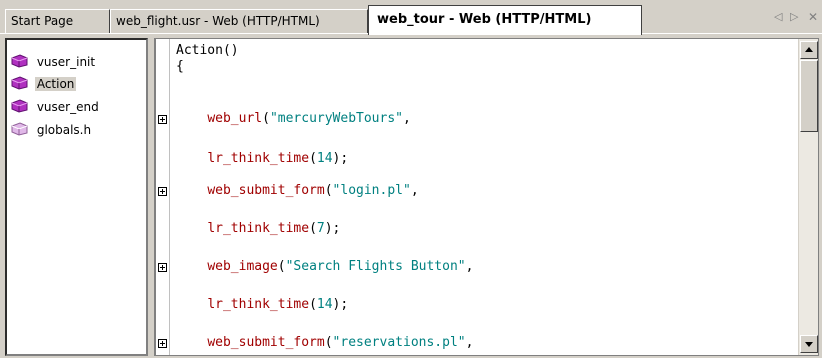  What do you see at coordinates (151, 197) in the screenshot?
I see `pane-splitter` at bounding box center [151, 197].